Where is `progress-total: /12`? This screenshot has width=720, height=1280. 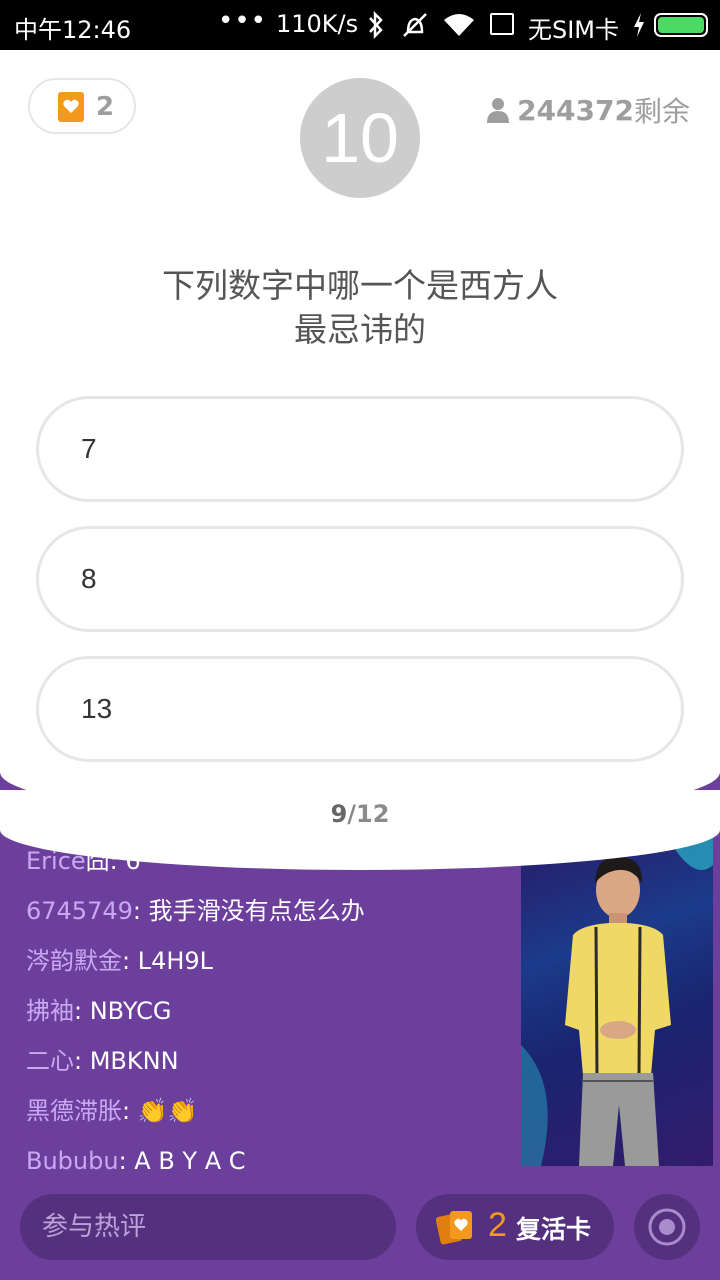
progress-total: /12 is located at coordinates (368, 814).